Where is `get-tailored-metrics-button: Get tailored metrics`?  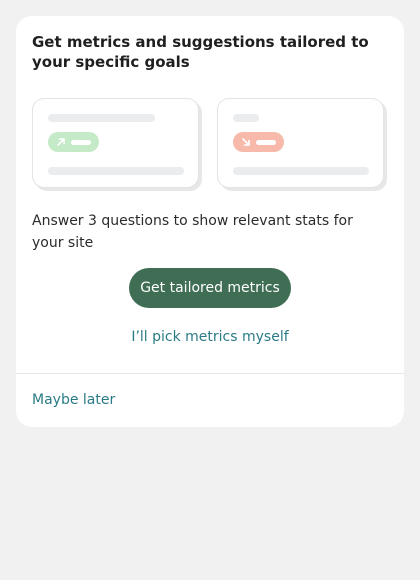 get-tailored-metrics-button: Get tailored metrics is located at coordinates (210, 288).